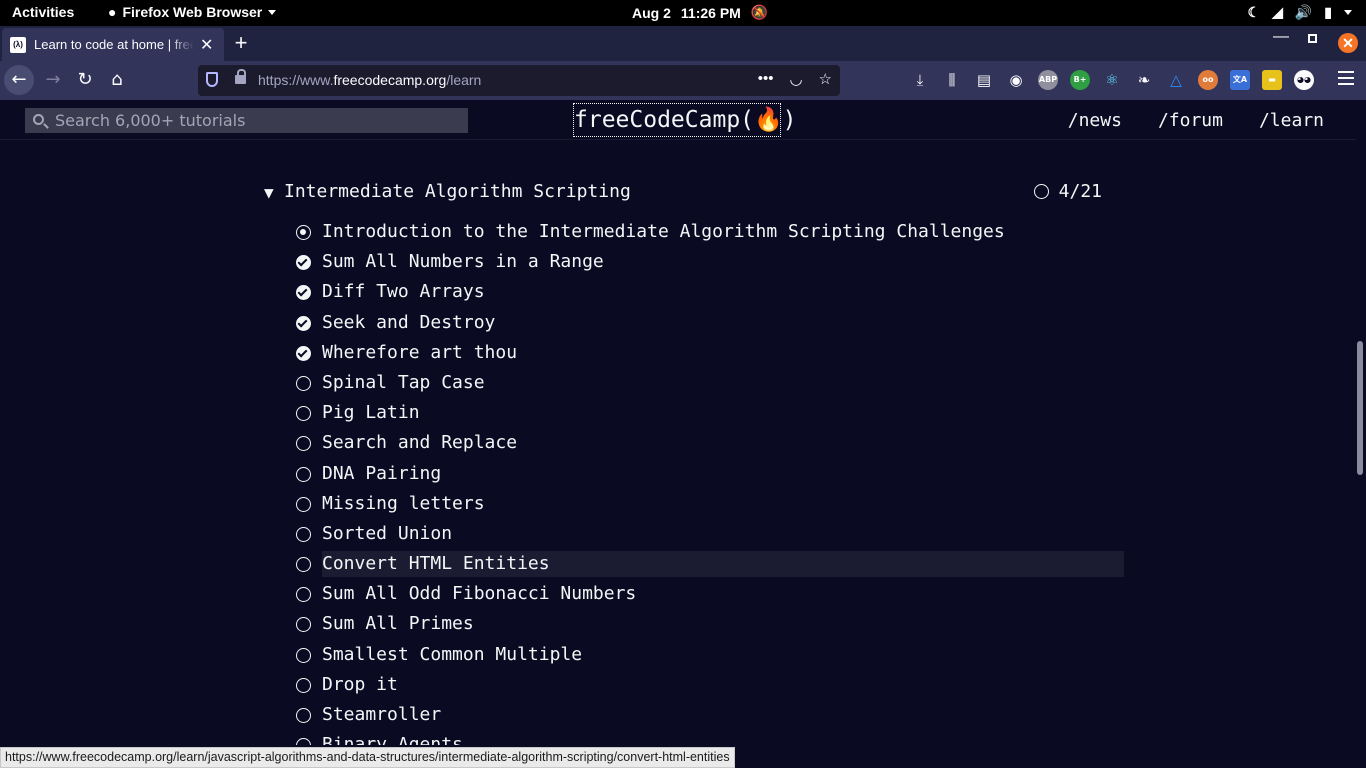 Image resolution: width=1366 pixels, height=768 pixels. What do you see at coordinates (241, 43) in the screenshot?
I see `new-tab-button: +` at bounding box center [241, 43].